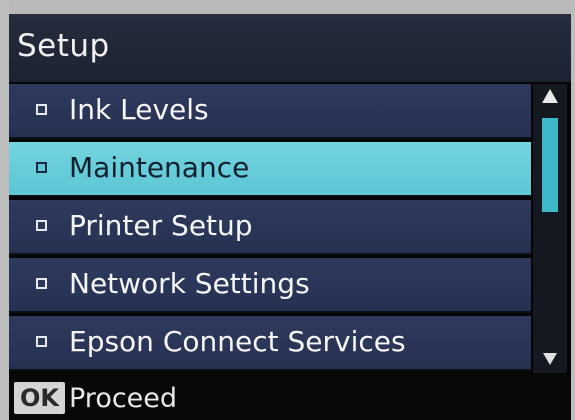 Image resolution: width=575 pixels, height=420 pixels. What do you see at coordinates (161, 225) in the screenshot?
I see `menu-item-label: Printer Setup` at bounding box center [161, 225].